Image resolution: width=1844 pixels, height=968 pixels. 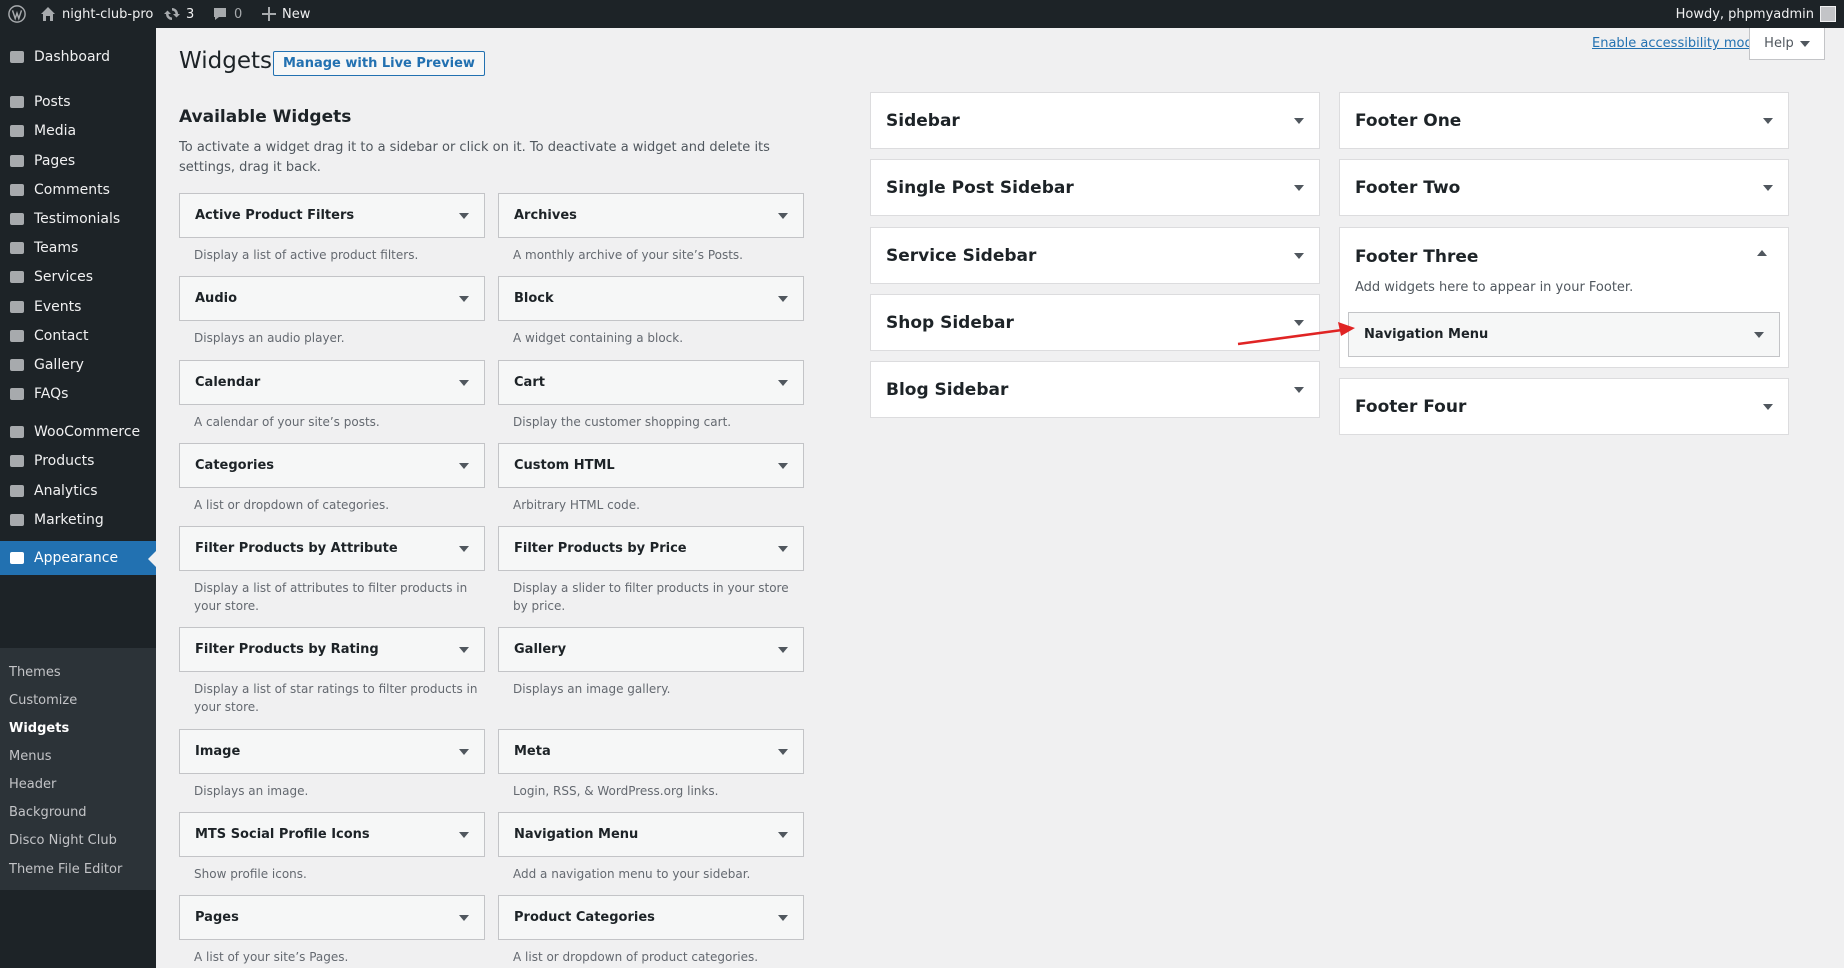 I want to click on submenu-item-themes: Themes, so click(x=35, y=672).